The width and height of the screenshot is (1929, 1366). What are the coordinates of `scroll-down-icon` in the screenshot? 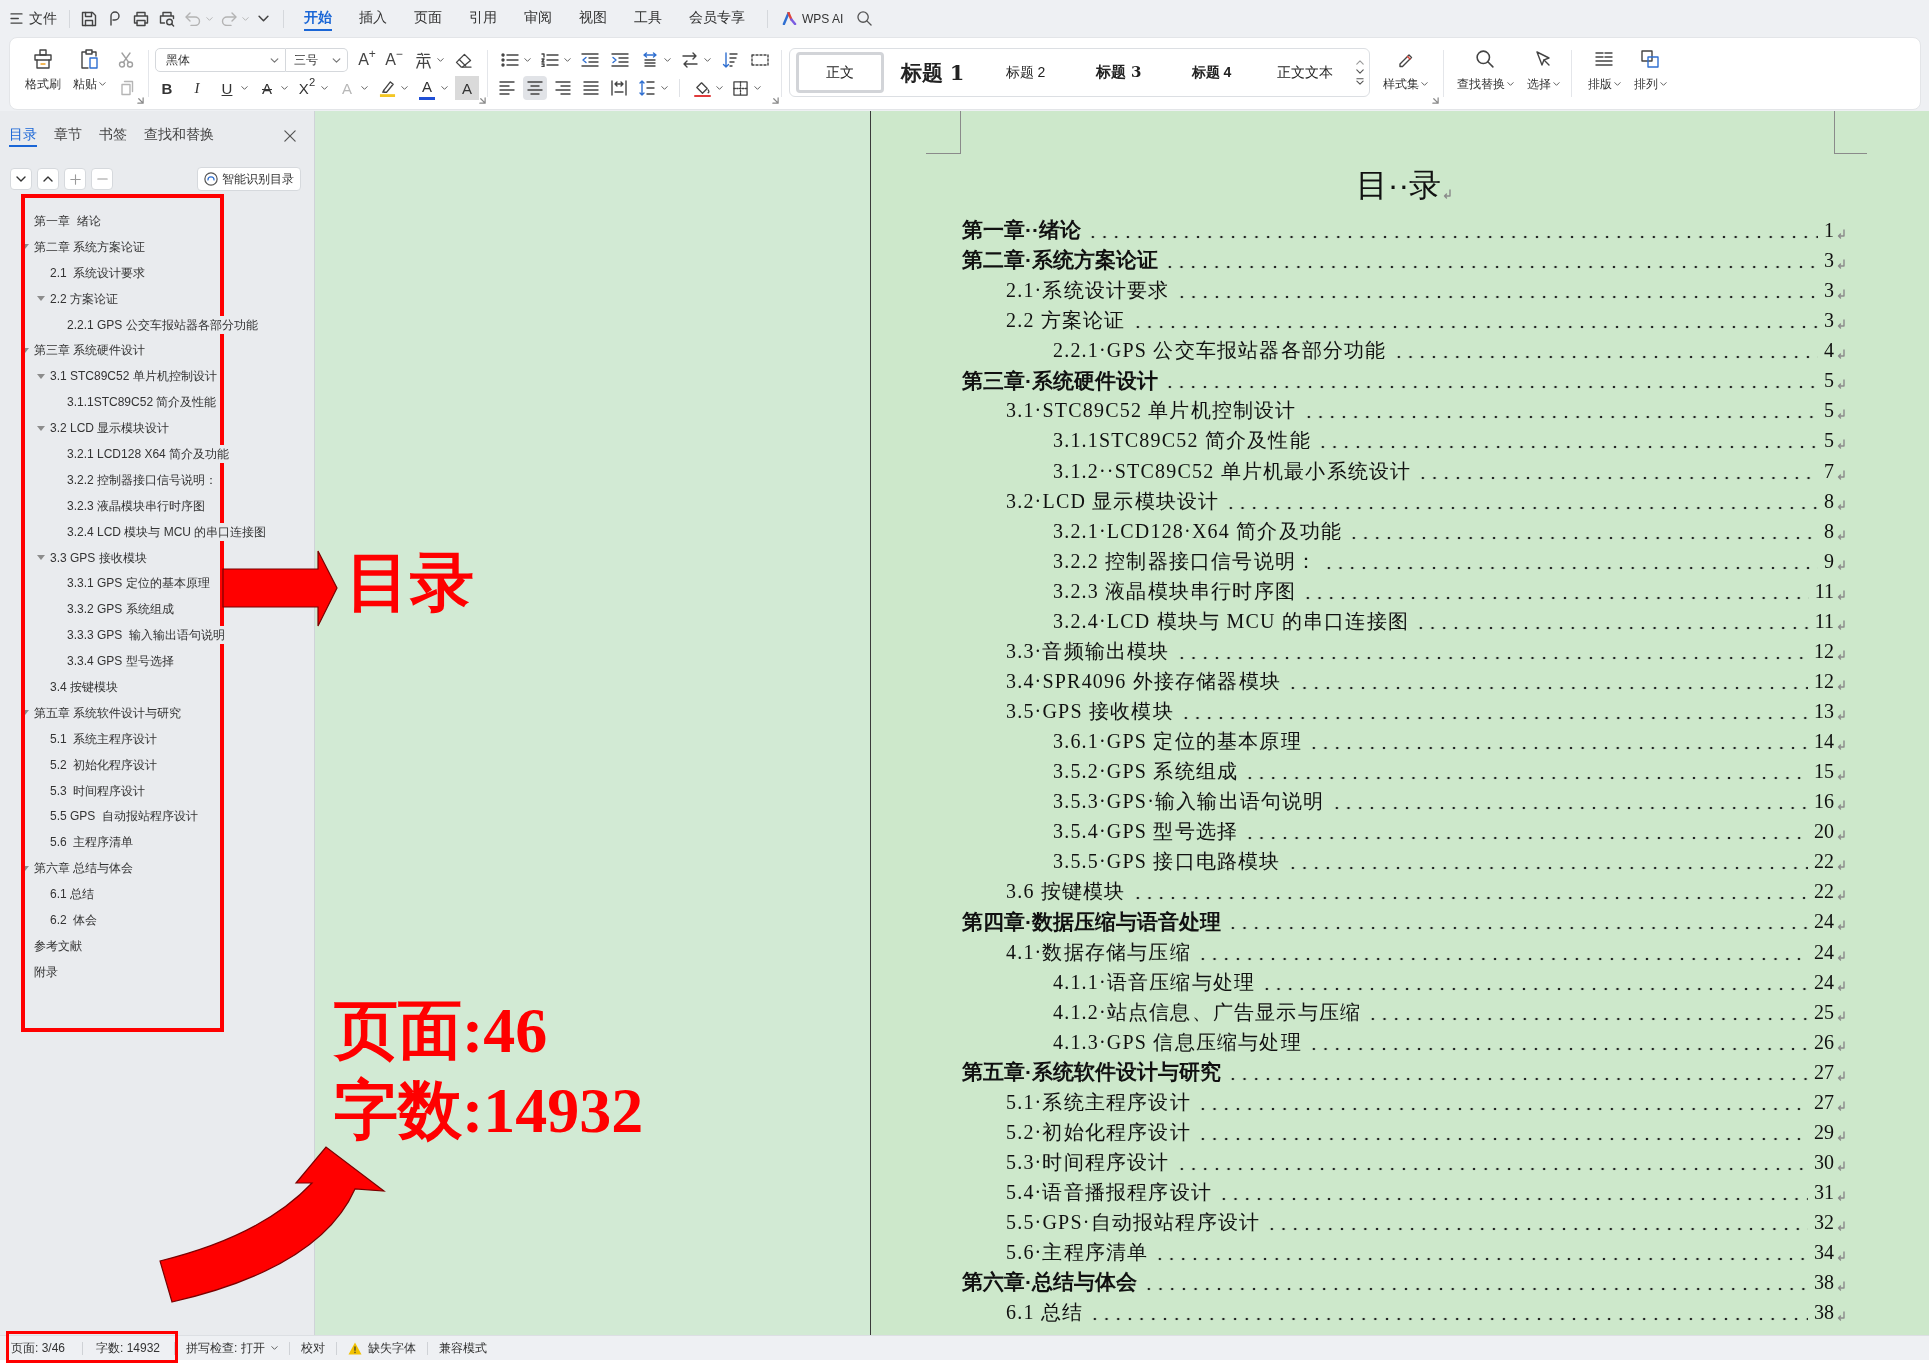 It's located at (1360, 71).